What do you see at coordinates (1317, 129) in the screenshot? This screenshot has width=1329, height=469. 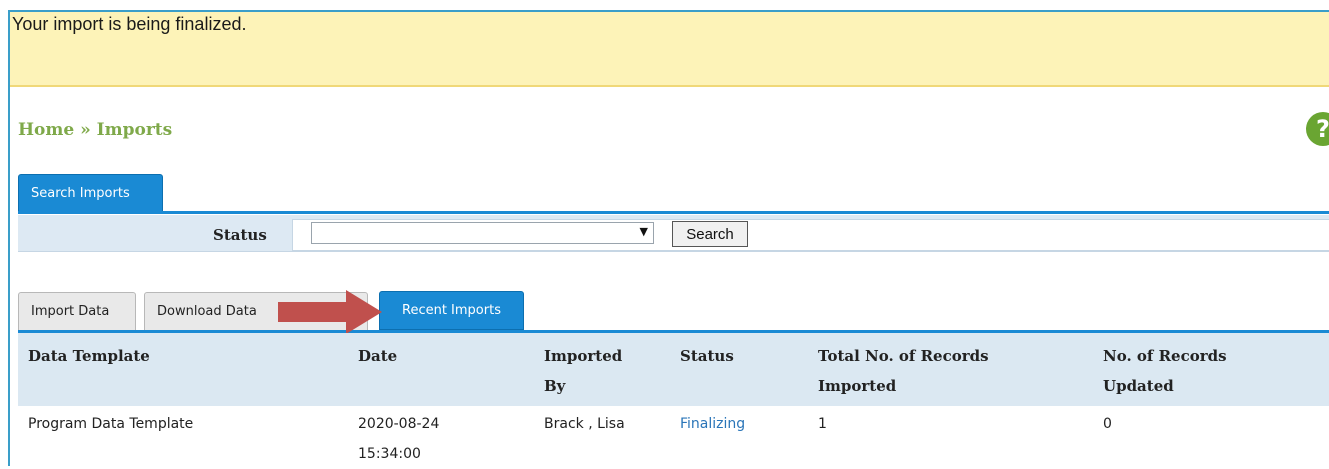 I see `help-icon: ?` at bounding box center [1317, 129].